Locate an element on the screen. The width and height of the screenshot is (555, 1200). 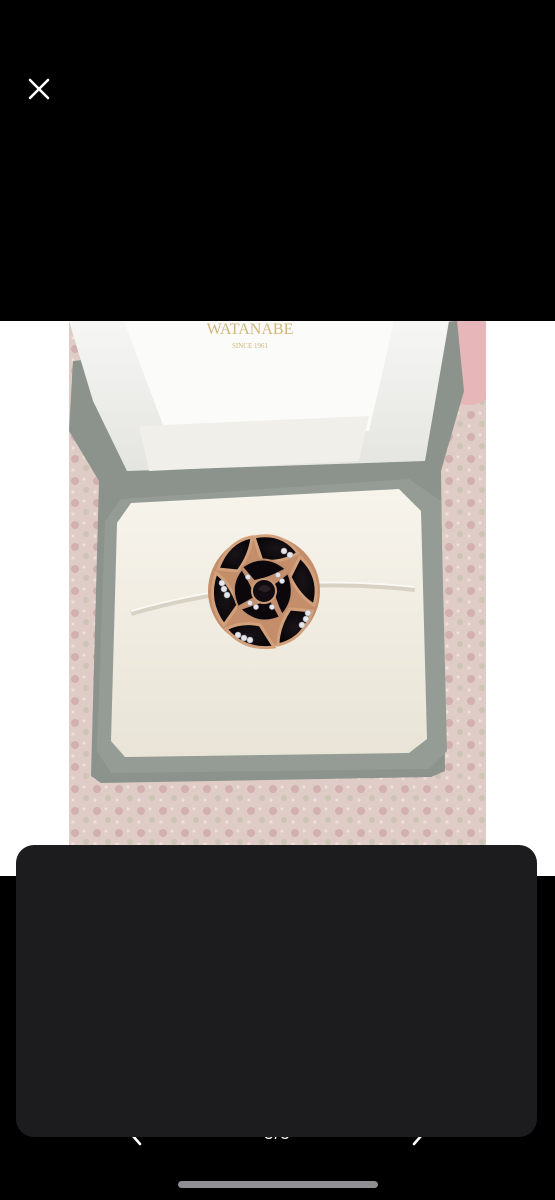
home-indicator is located at coordinates (278, 1184).